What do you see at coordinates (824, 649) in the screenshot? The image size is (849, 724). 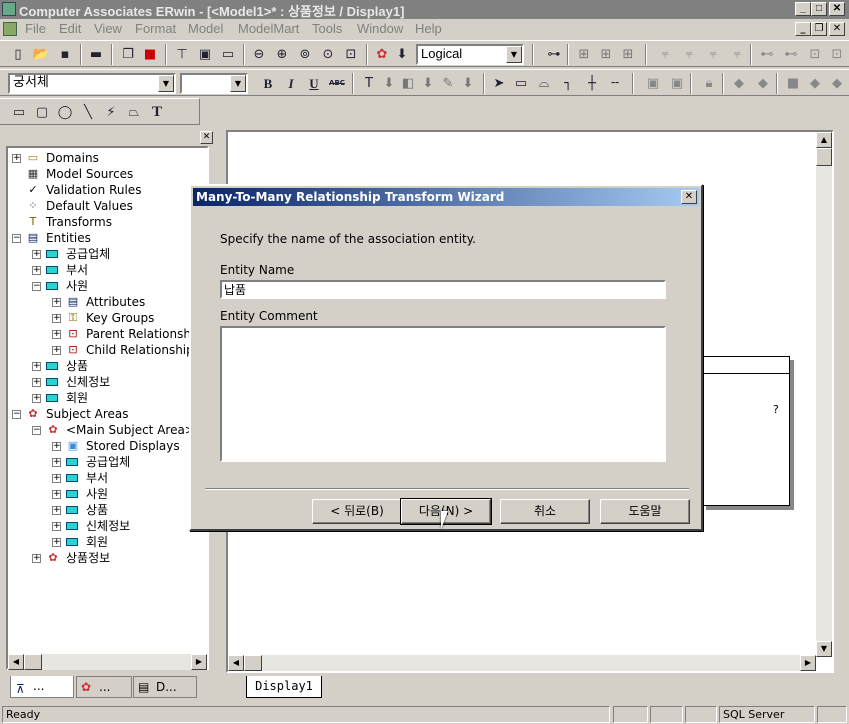 I see `scroll-down-icon: ▼` at bounding box center [824, 649].